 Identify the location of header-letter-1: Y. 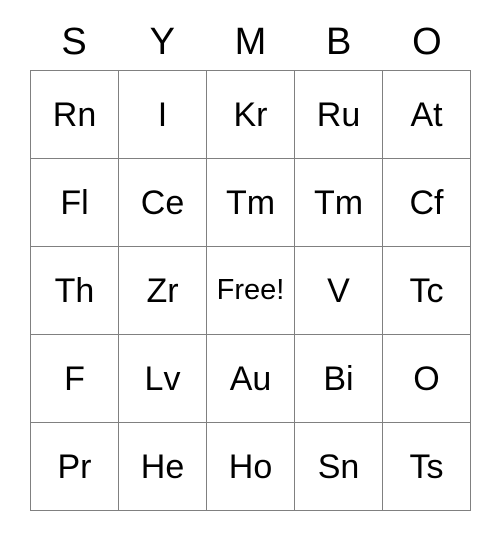
(162, 42).